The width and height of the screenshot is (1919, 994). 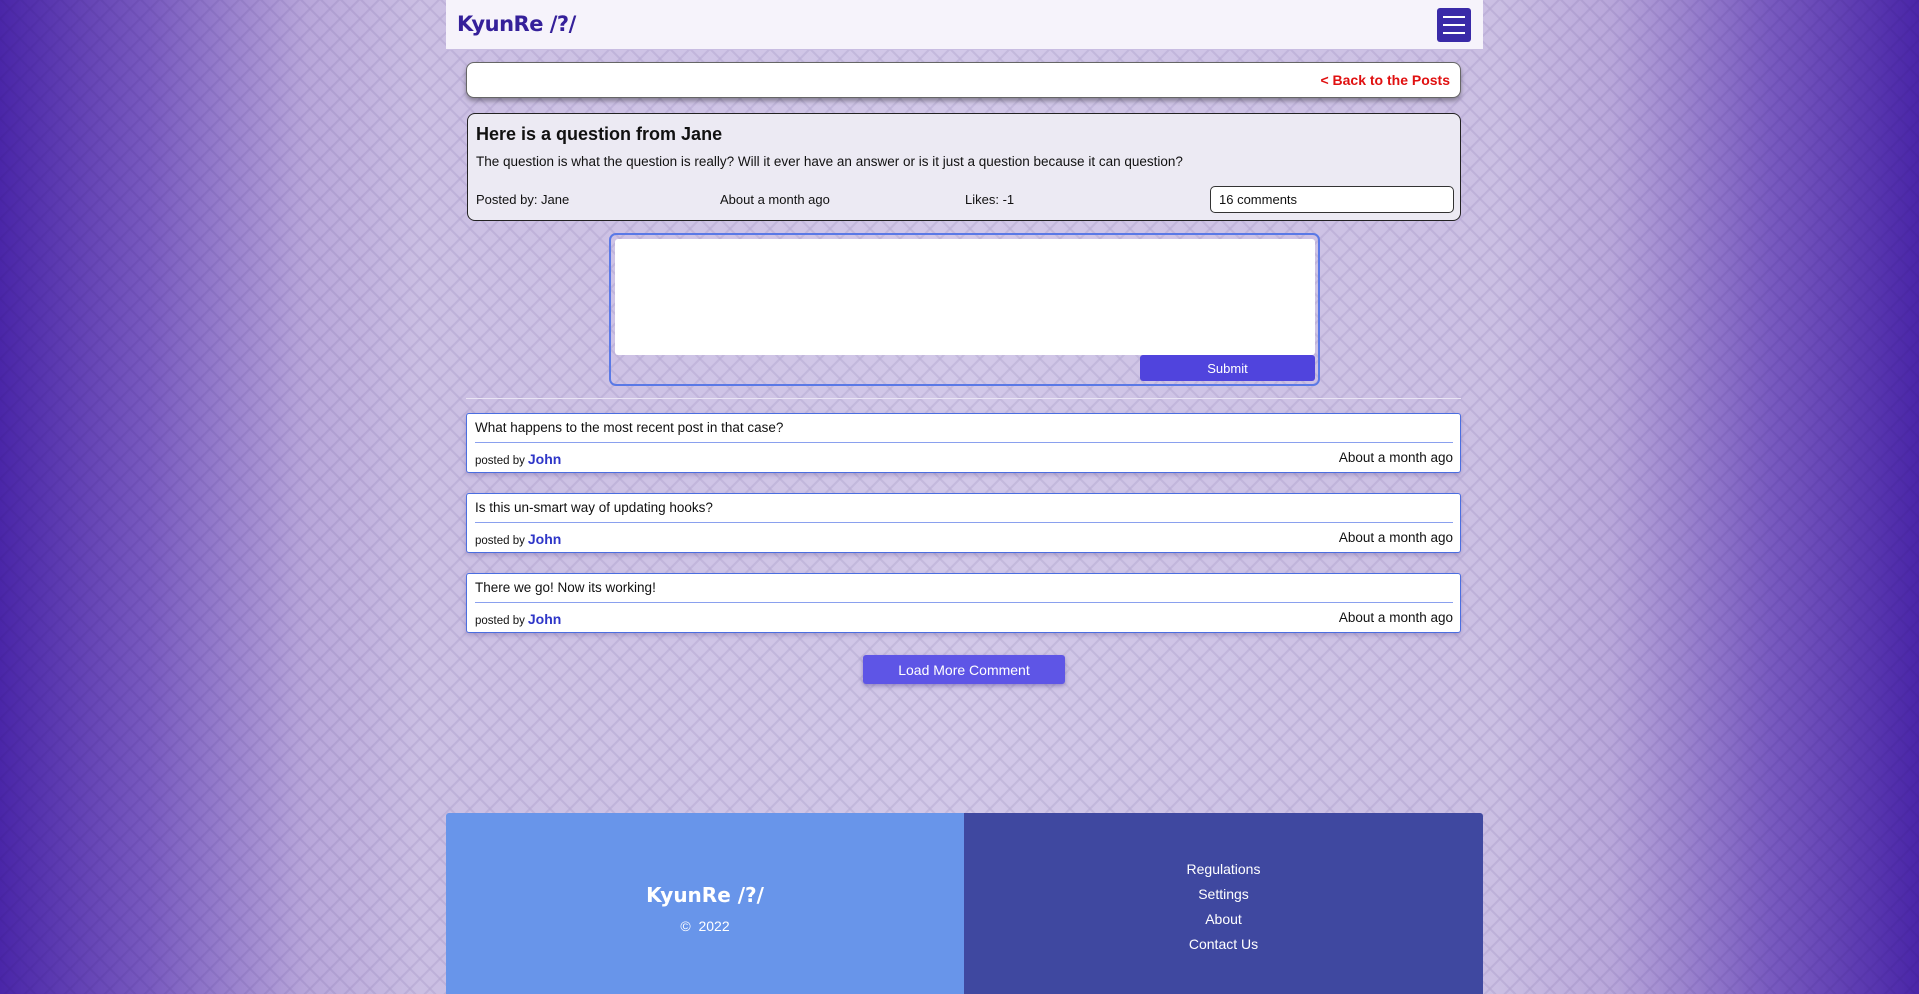 What do you see at coordinates (523, 199) in the screenshot?
I see `post-author: Posted by: Jane` at bounding box center [523, 199].